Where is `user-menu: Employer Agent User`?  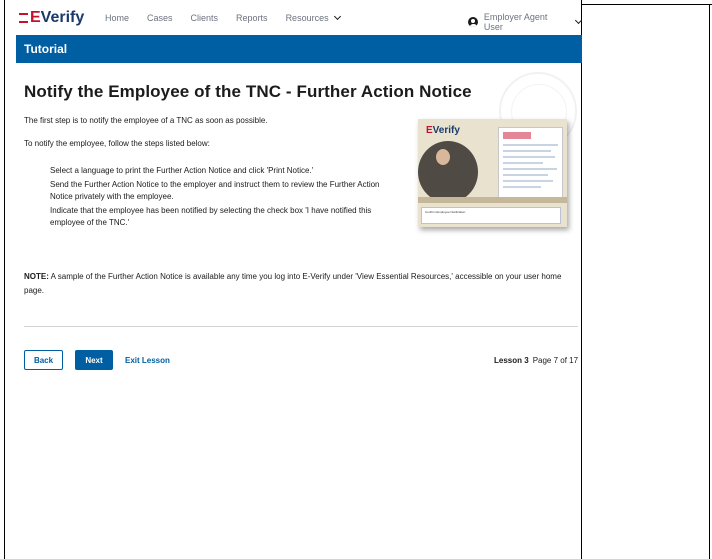
user-menu: Employer Agent User is located at coordinates (525, 22).